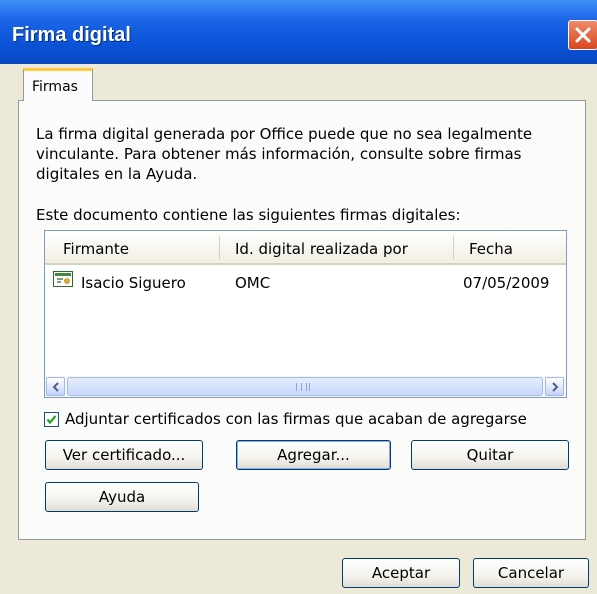 The width and height of the screenshot is (597, 594). What do you see at coordinates (506, 283) in the screenshot?
I see `signature-date: 07/05/2009` at bounding box center [506, 283].